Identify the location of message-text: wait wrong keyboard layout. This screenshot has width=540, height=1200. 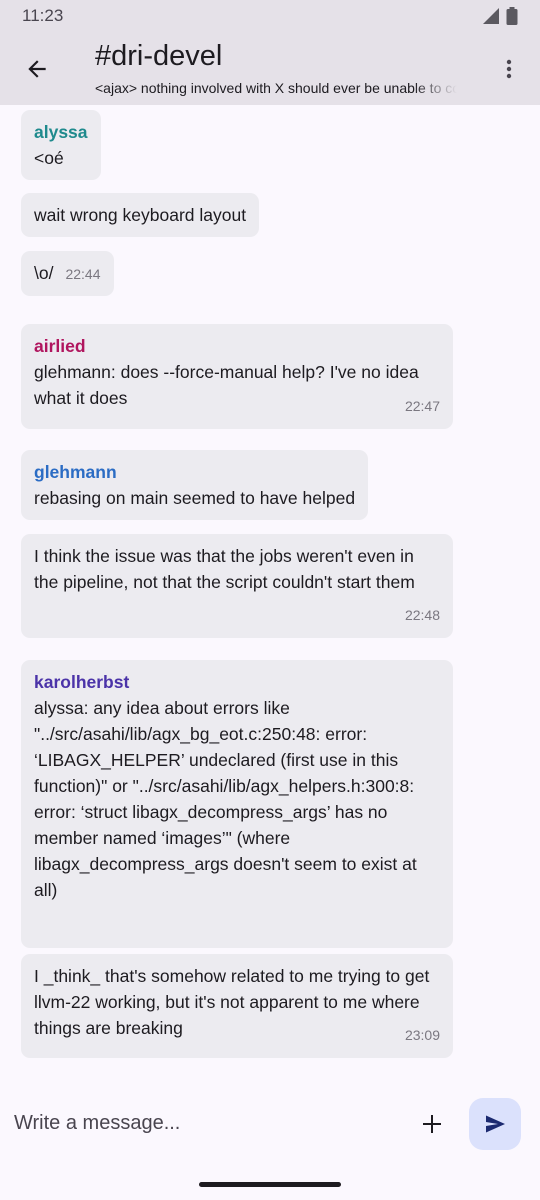
(140, 215).